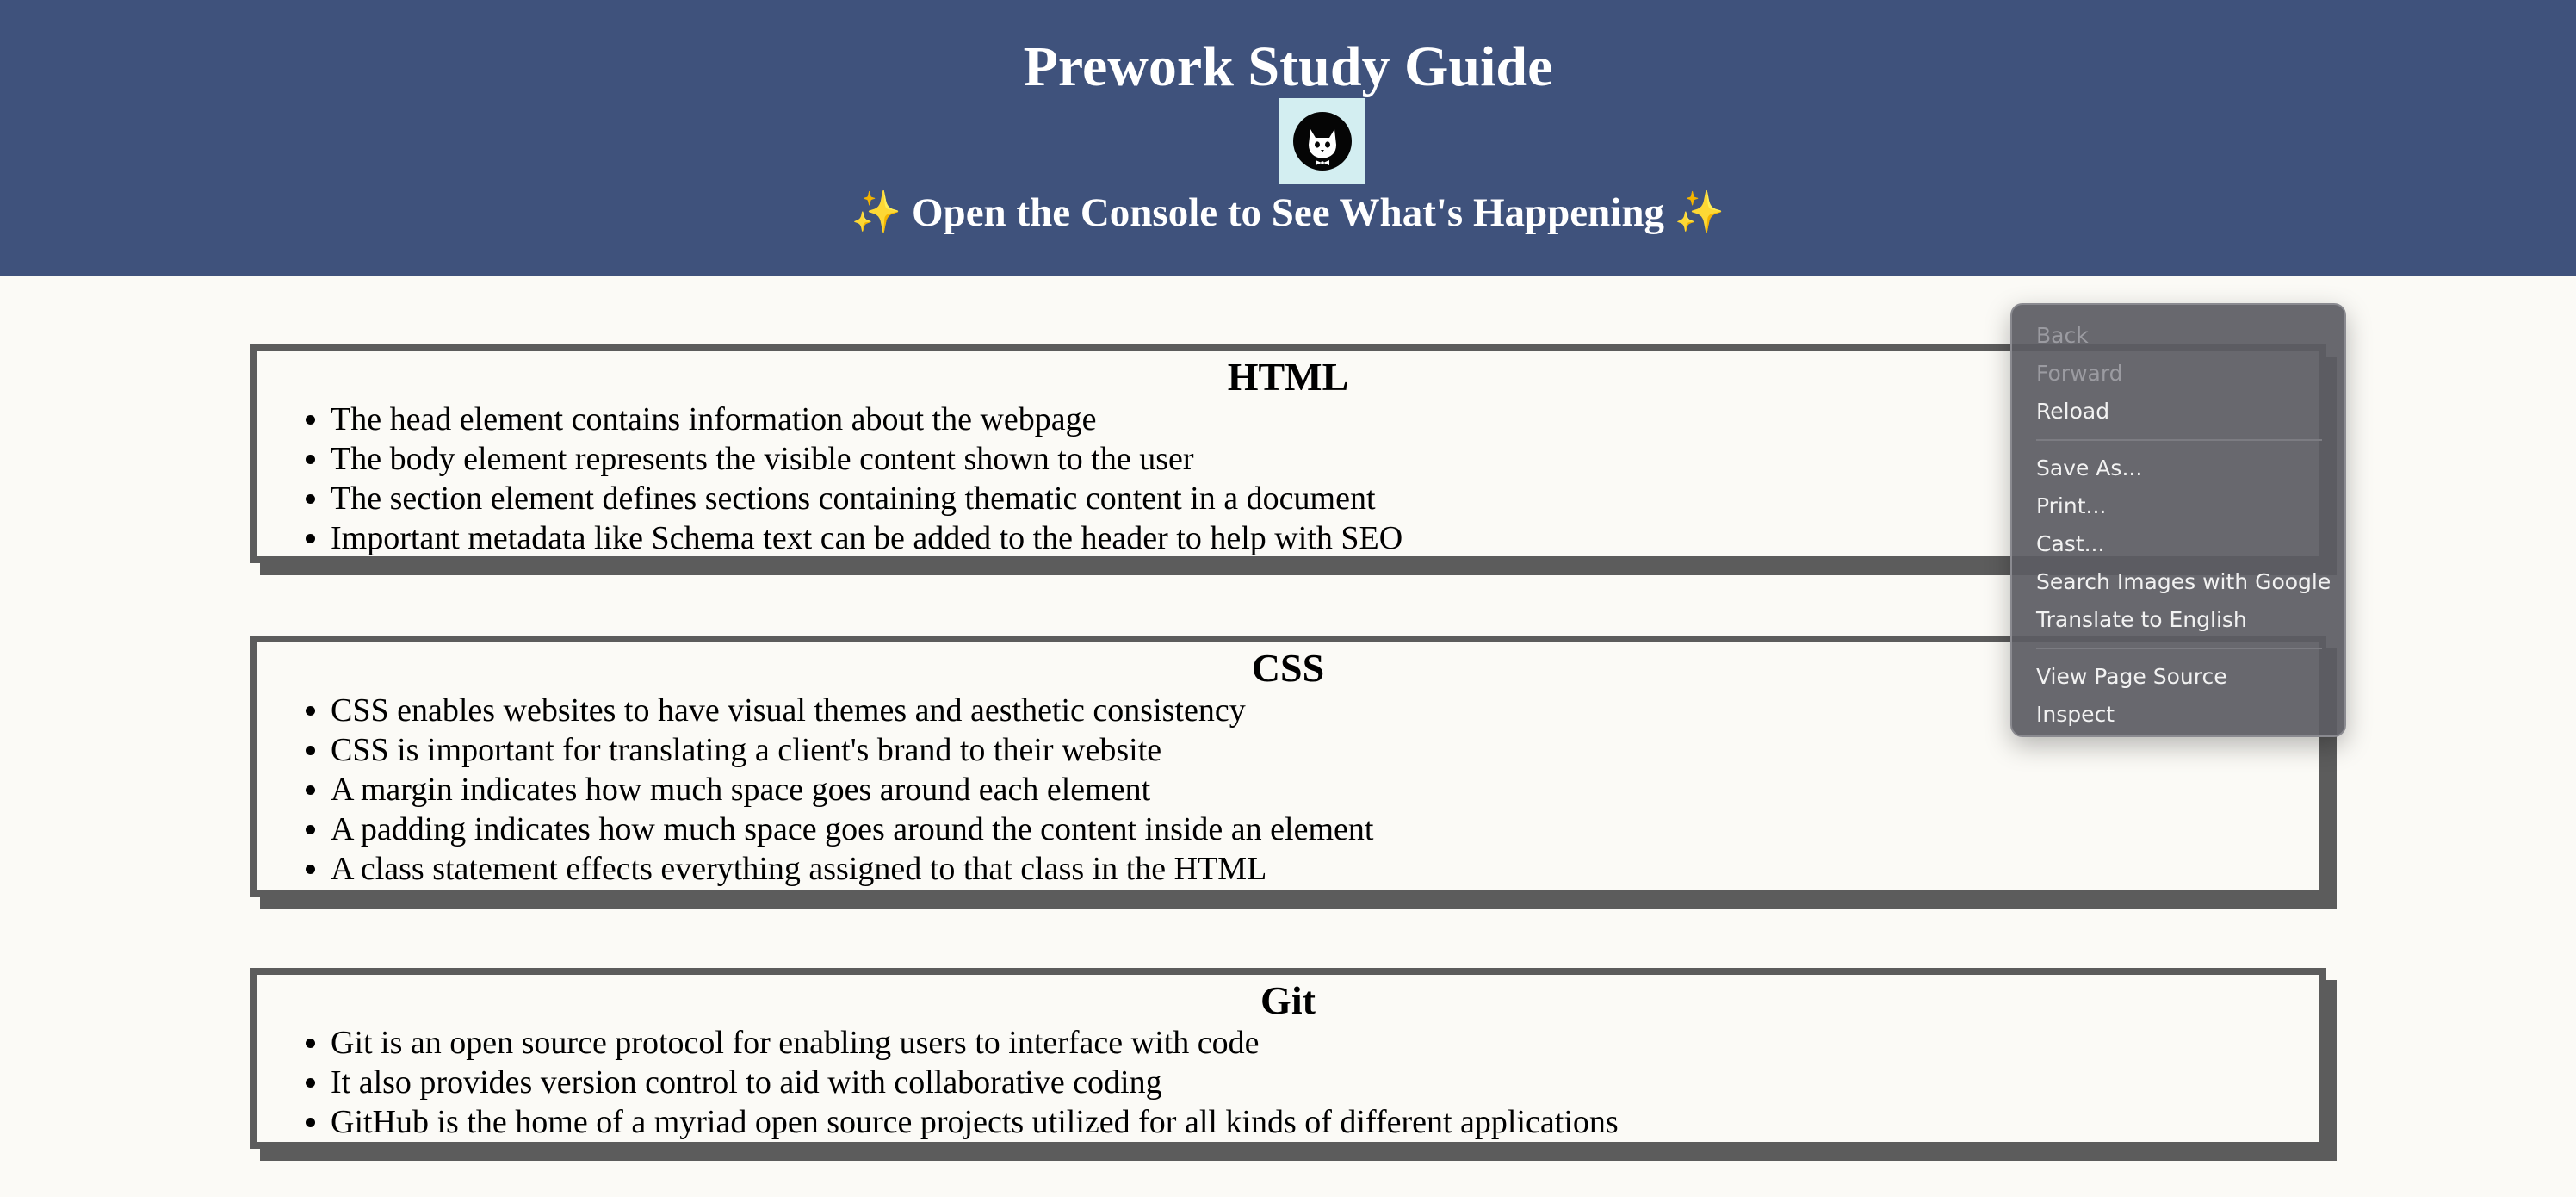  What do you see at coordinates (2178, 620) in the screenshot?
I see `menu-item-translate: Translate to English` at bounding box center [2178, 620].